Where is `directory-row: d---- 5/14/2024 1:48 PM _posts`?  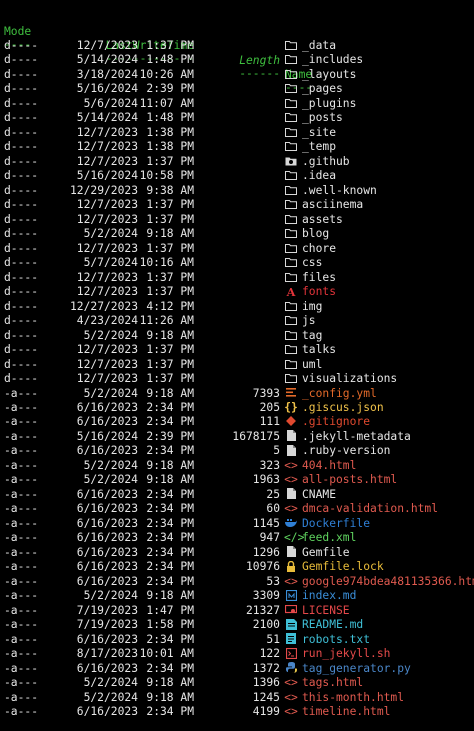 directory-row: d---- 5/14/2024 1:48 PM _posts is located at coordinates (237, 118).